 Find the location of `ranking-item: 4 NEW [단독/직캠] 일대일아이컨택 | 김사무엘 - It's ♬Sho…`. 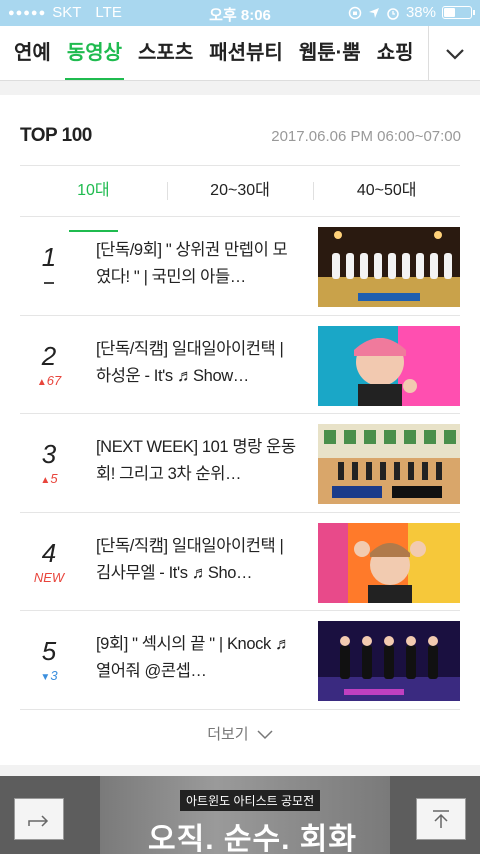

ranking-item: 4 NEW [단독/직캠] 일대일아이컨택 | 김사무엘 - It's ♬Sho… is located at coordinates (240, 562).